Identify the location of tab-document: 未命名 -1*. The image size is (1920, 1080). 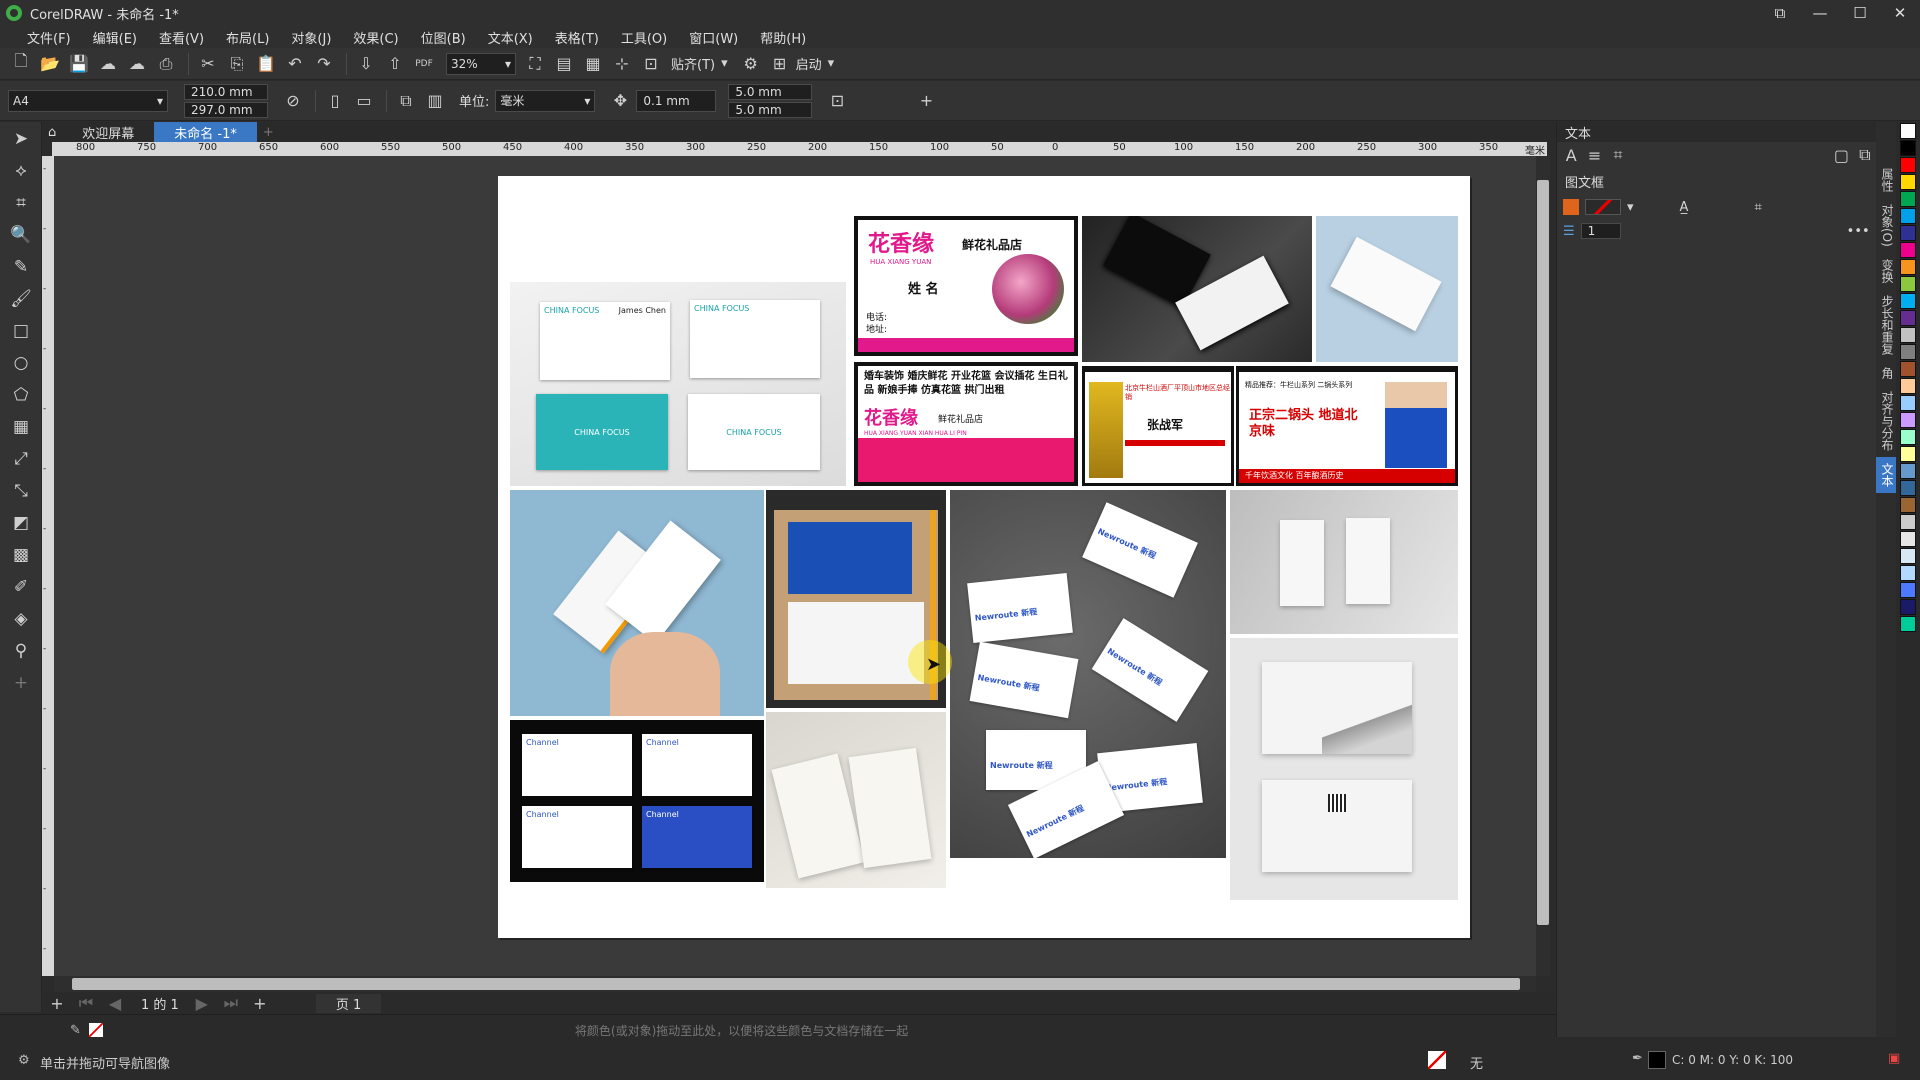
(205, 132).